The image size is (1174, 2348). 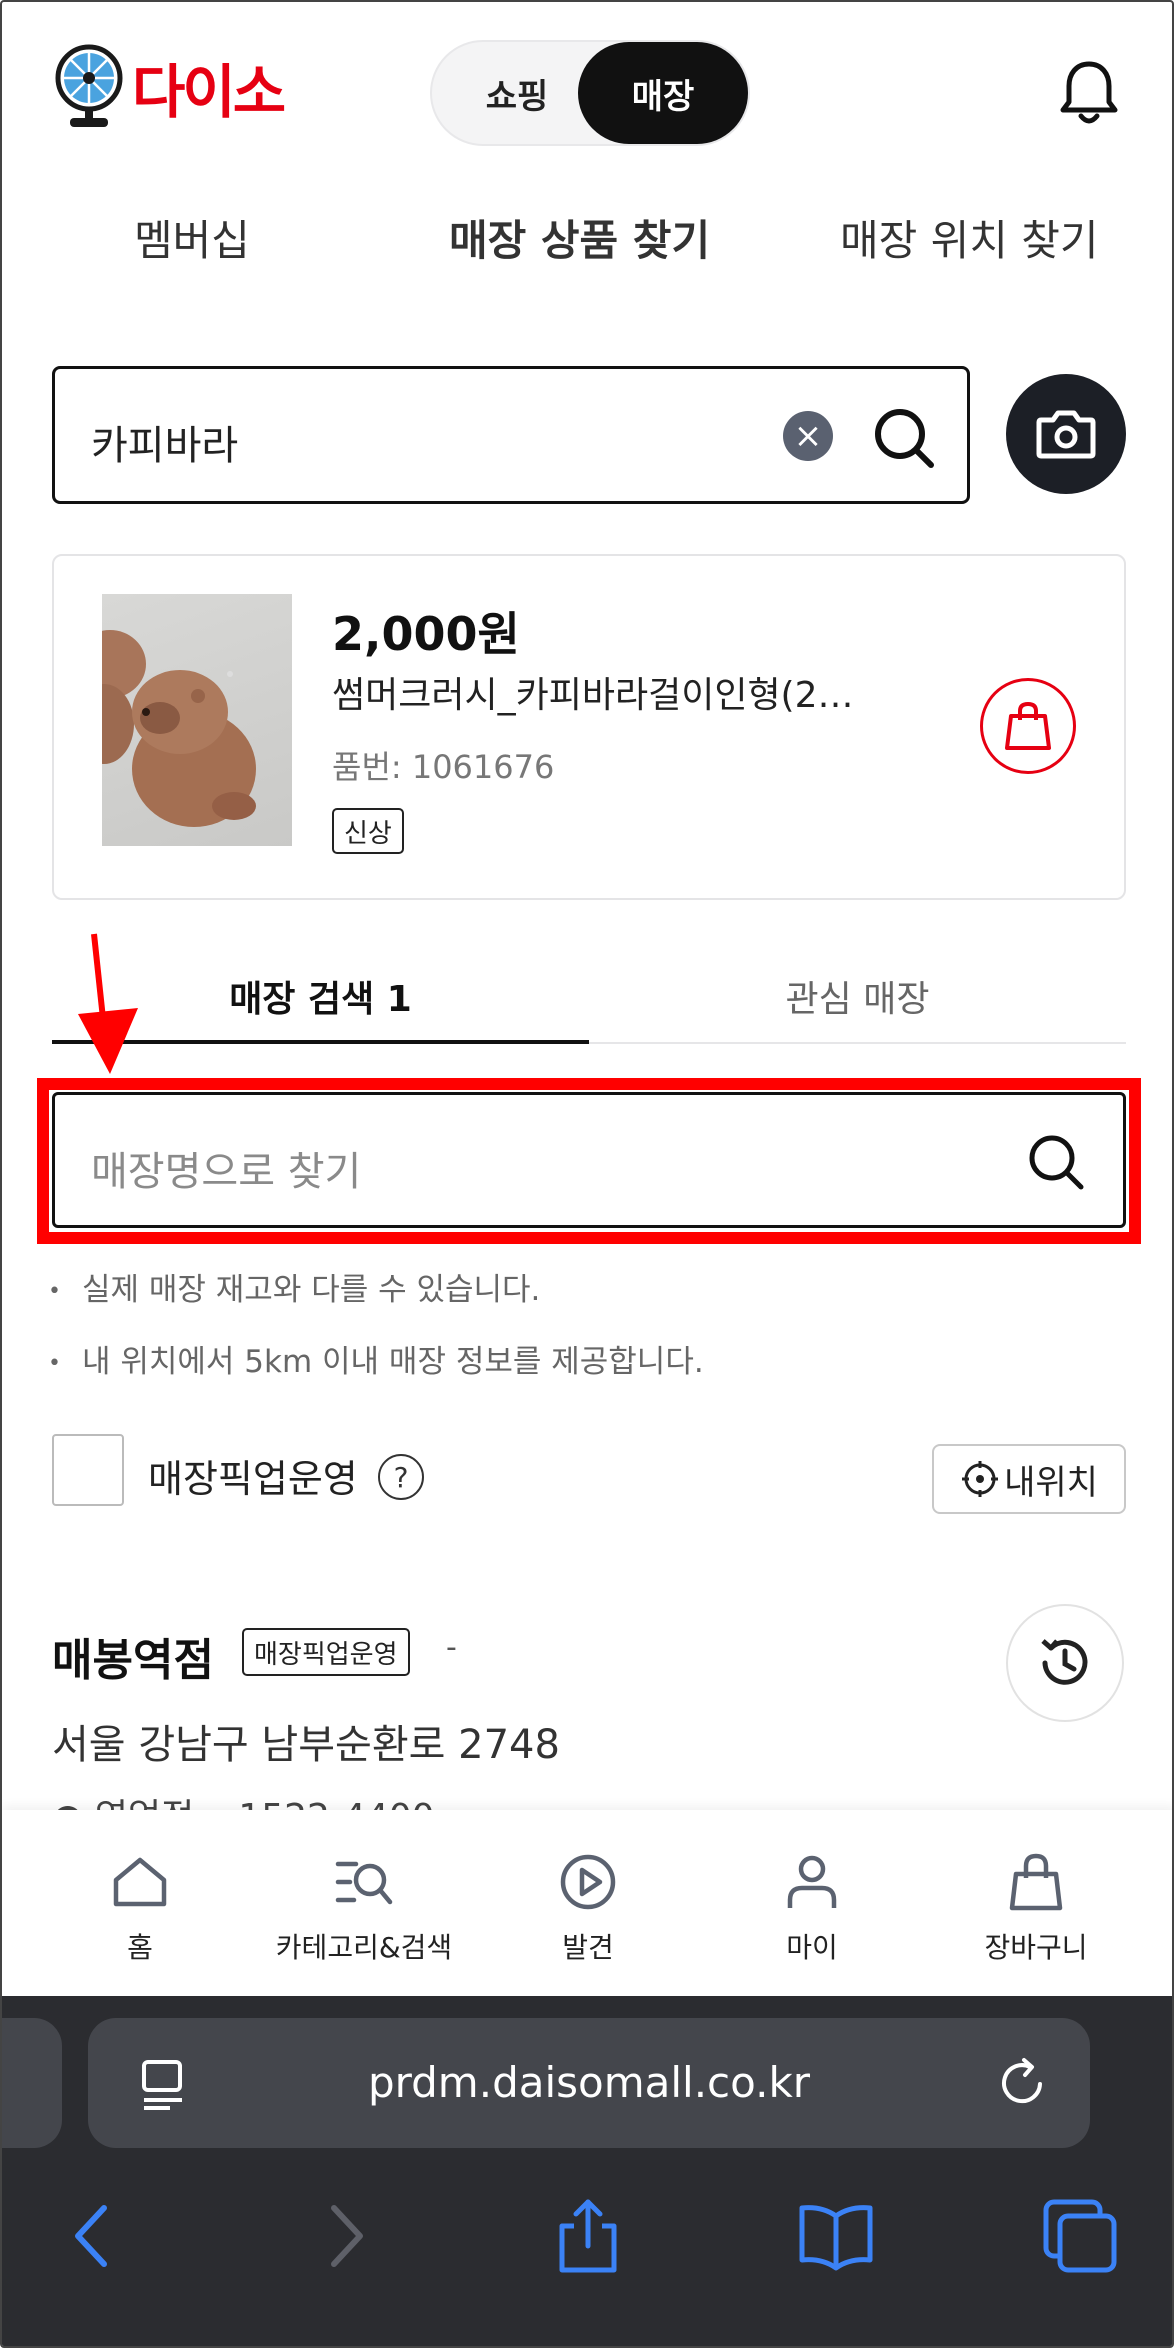 I want to click on nav-cart: 장바구니, so click(x=1036, y=1903).